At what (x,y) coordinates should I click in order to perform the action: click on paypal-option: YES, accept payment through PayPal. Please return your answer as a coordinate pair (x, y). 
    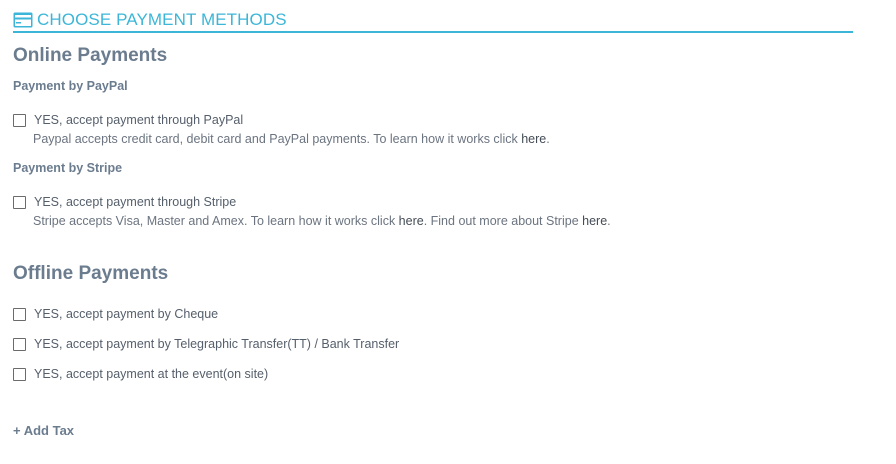
    Looking at the image, I should click on (128, 120).